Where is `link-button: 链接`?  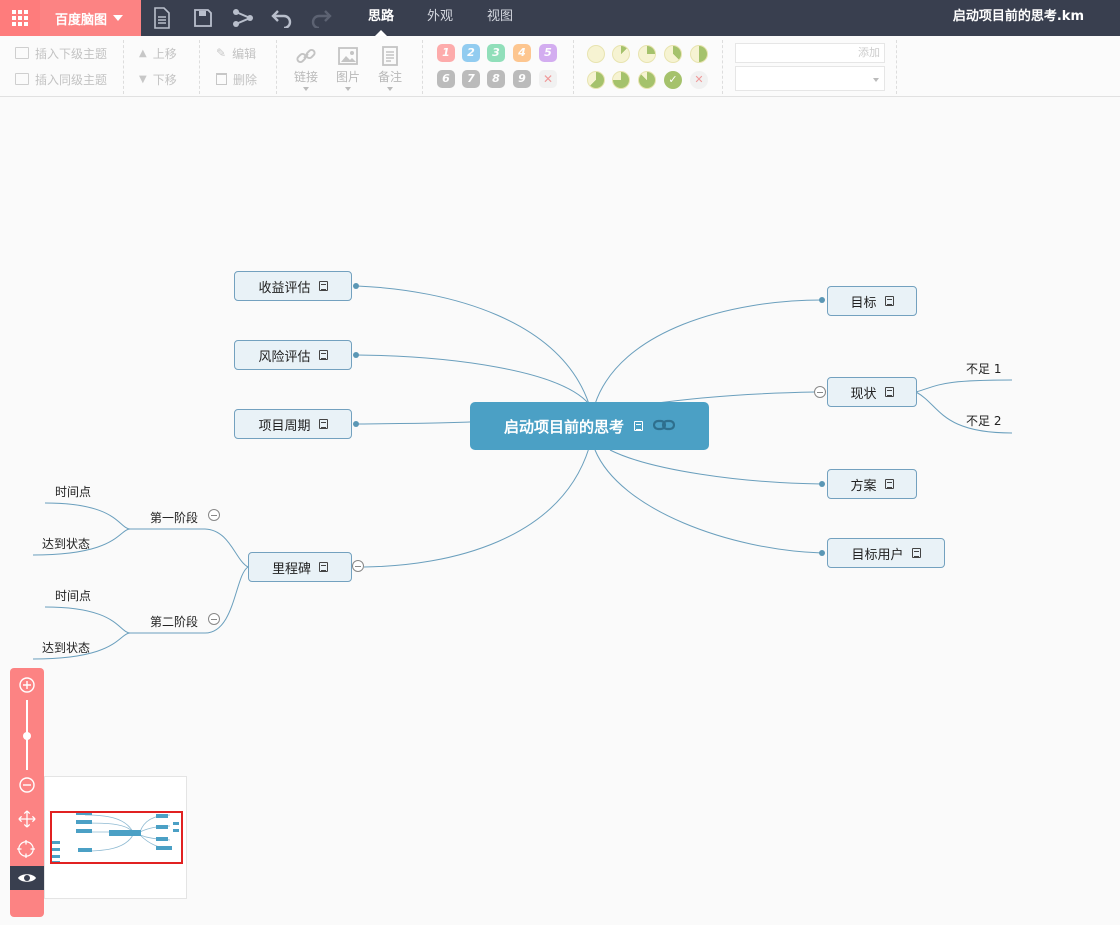
link-button: 链接 is located at coordinates (306, 68).